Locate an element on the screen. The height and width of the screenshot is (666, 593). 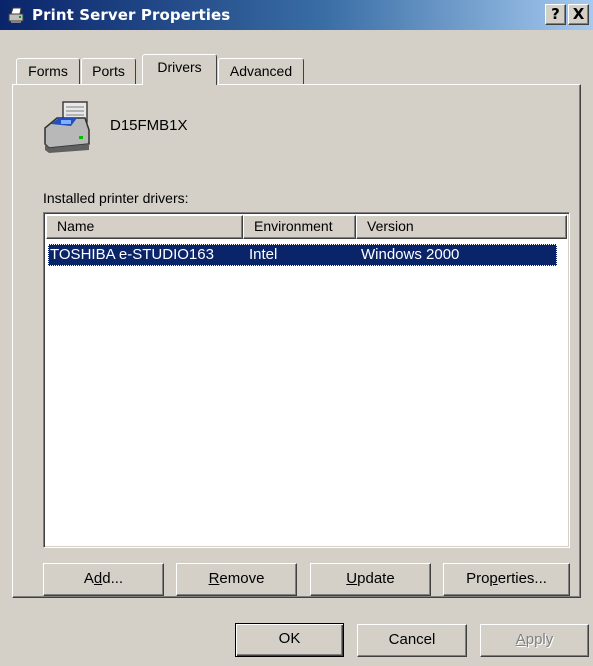
title-bar: Print Server Properties ? X is located at coordinates (296, 15).